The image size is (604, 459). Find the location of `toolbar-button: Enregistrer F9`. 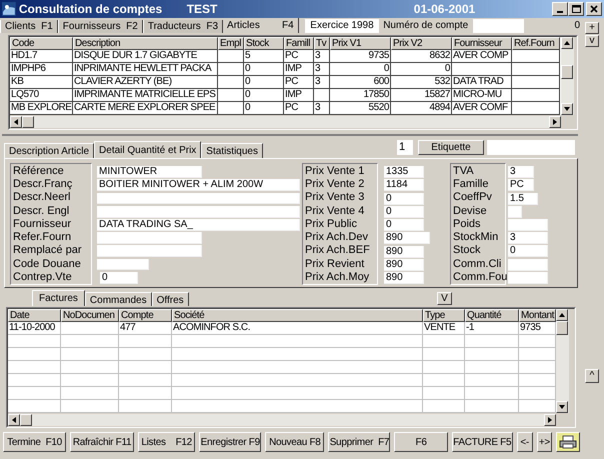

toolbar-button: Enregistrer F9 is located at coordinates (230, 442).